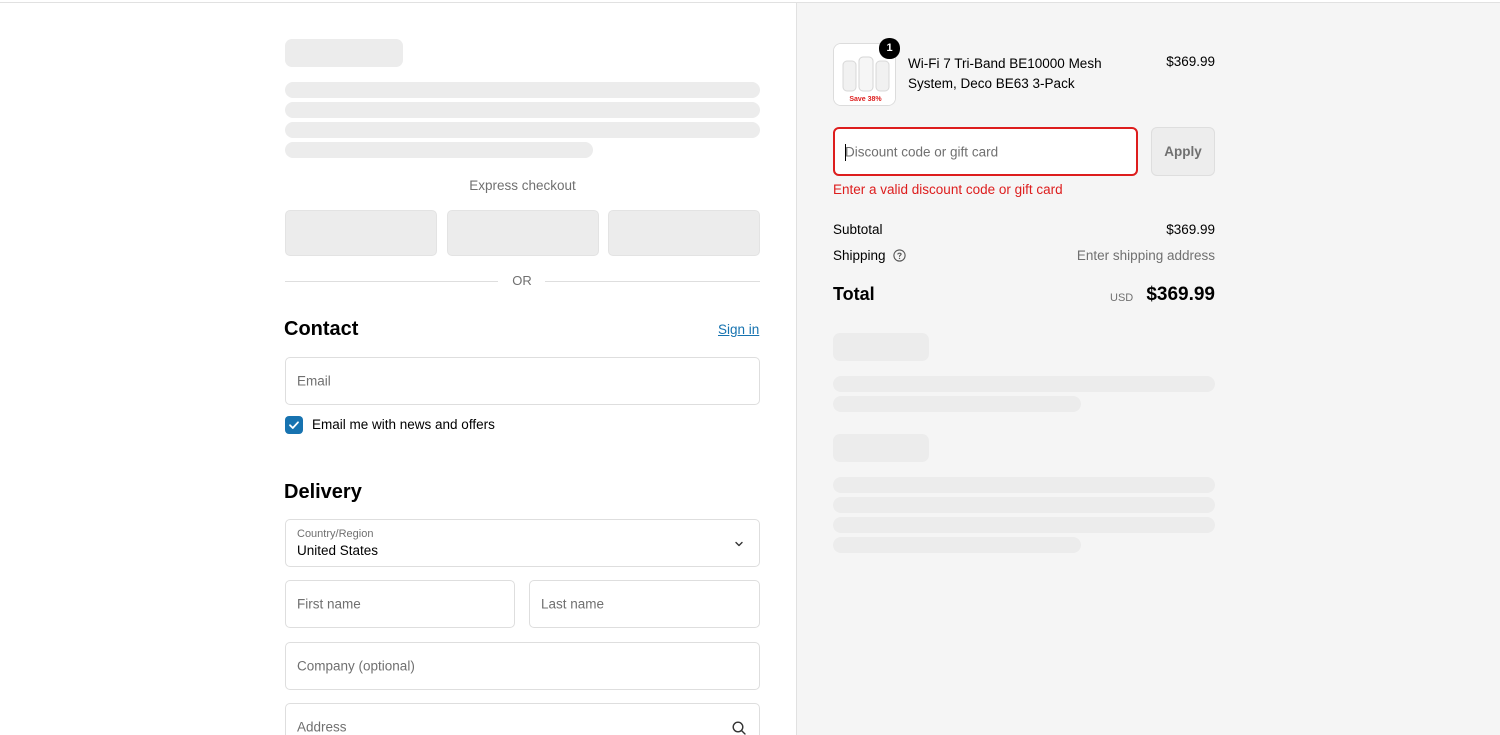 The height and width of the screenshot is (735, 1500). Describe the element at coordinates (644, 604) in the screenshot. I see `last-name-field: Last name` at that location.